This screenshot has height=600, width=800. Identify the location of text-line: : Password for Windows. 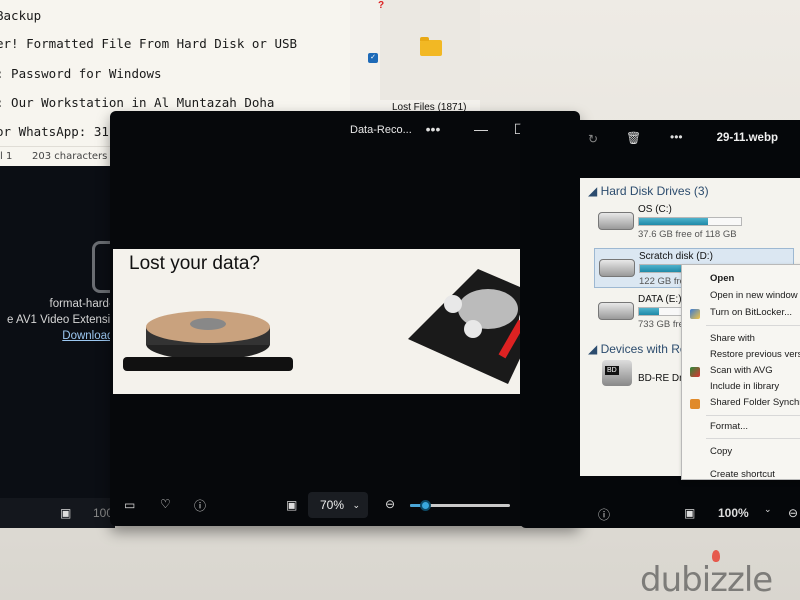
(81, 73).